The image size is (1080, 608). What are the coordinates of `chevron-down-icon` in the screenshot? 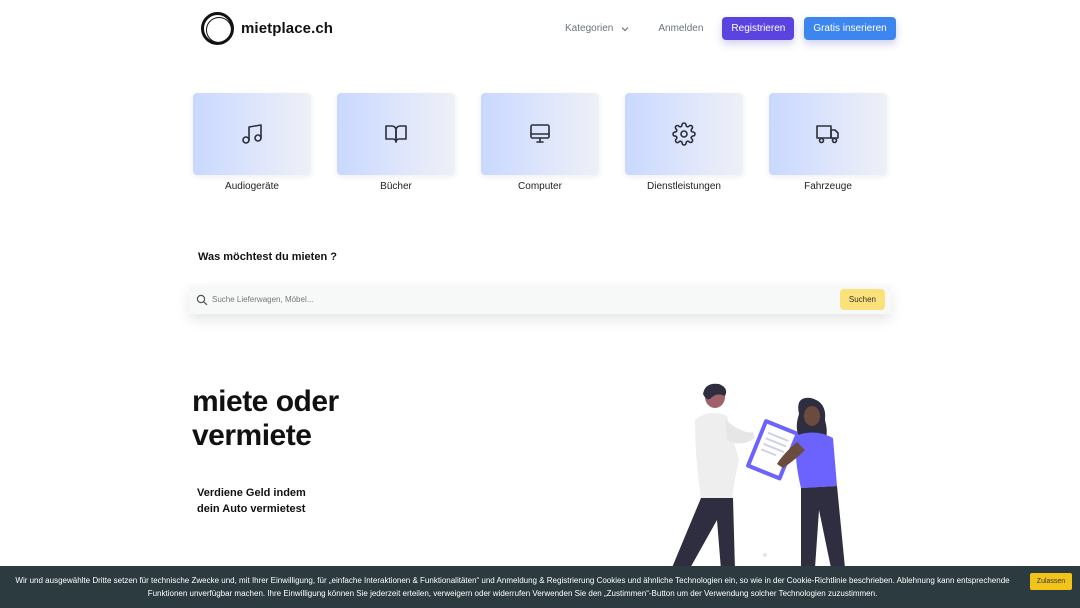 It's located at (625, 28).